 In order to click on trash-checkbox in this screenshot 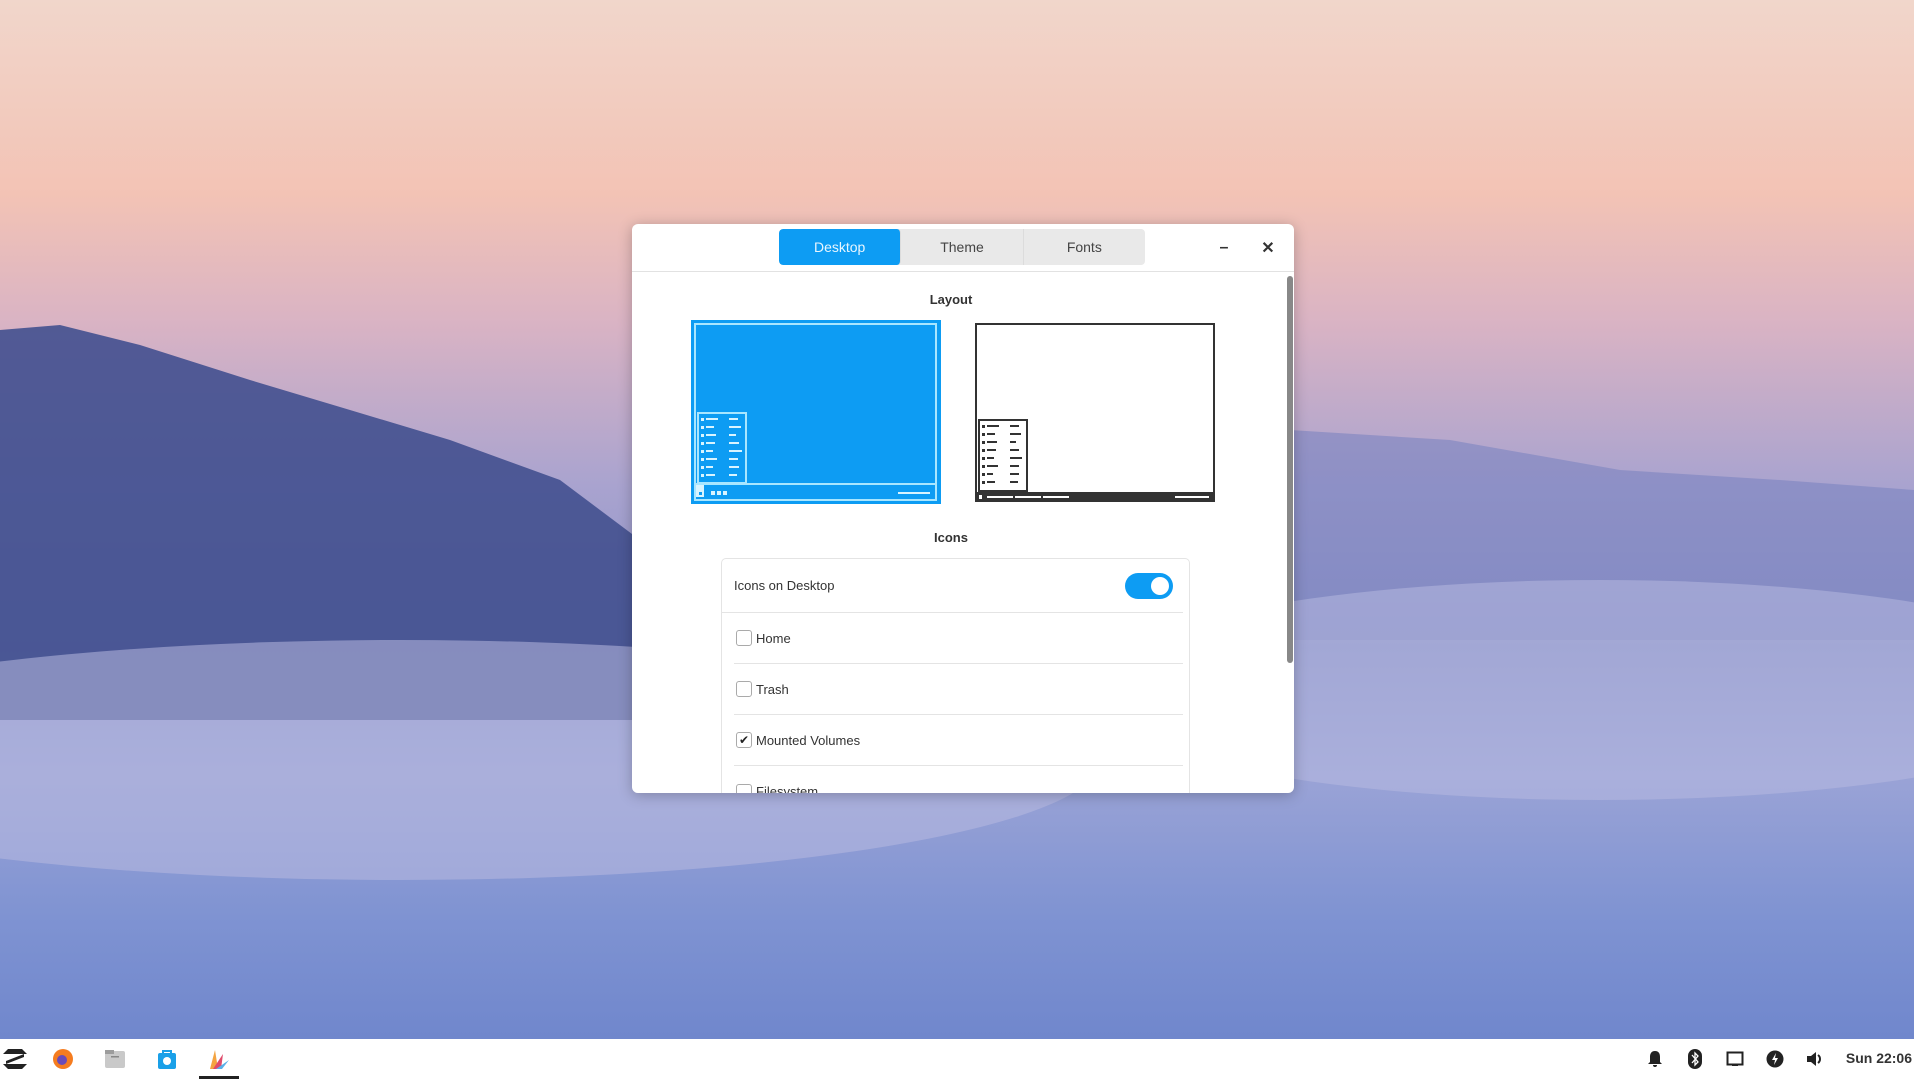, I will do `click(744, 689)`.